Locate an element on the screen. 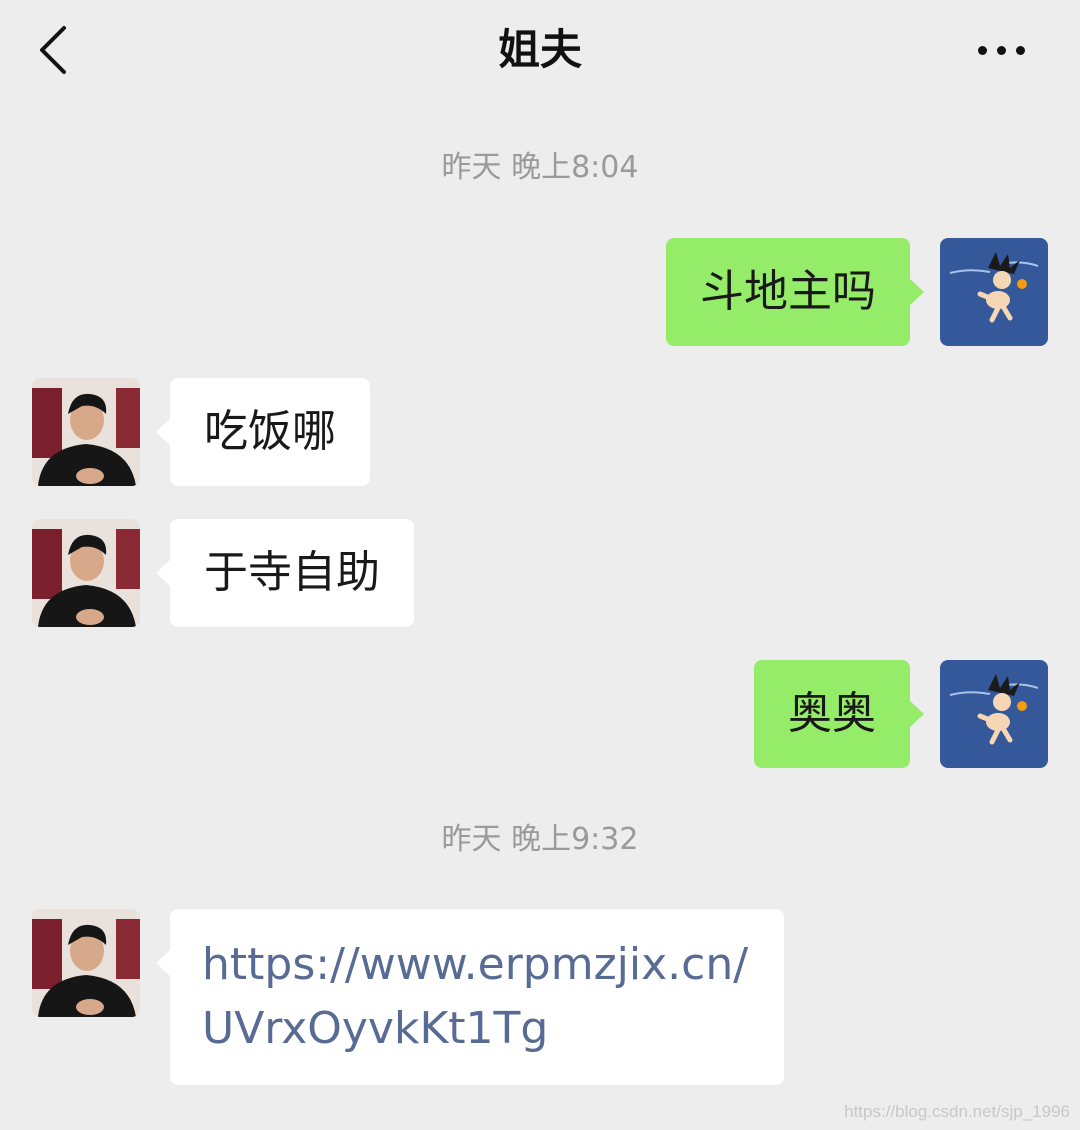 The image size is (1080, 1130). chat-header: 姐夫 is located at coordinates (540, 50).